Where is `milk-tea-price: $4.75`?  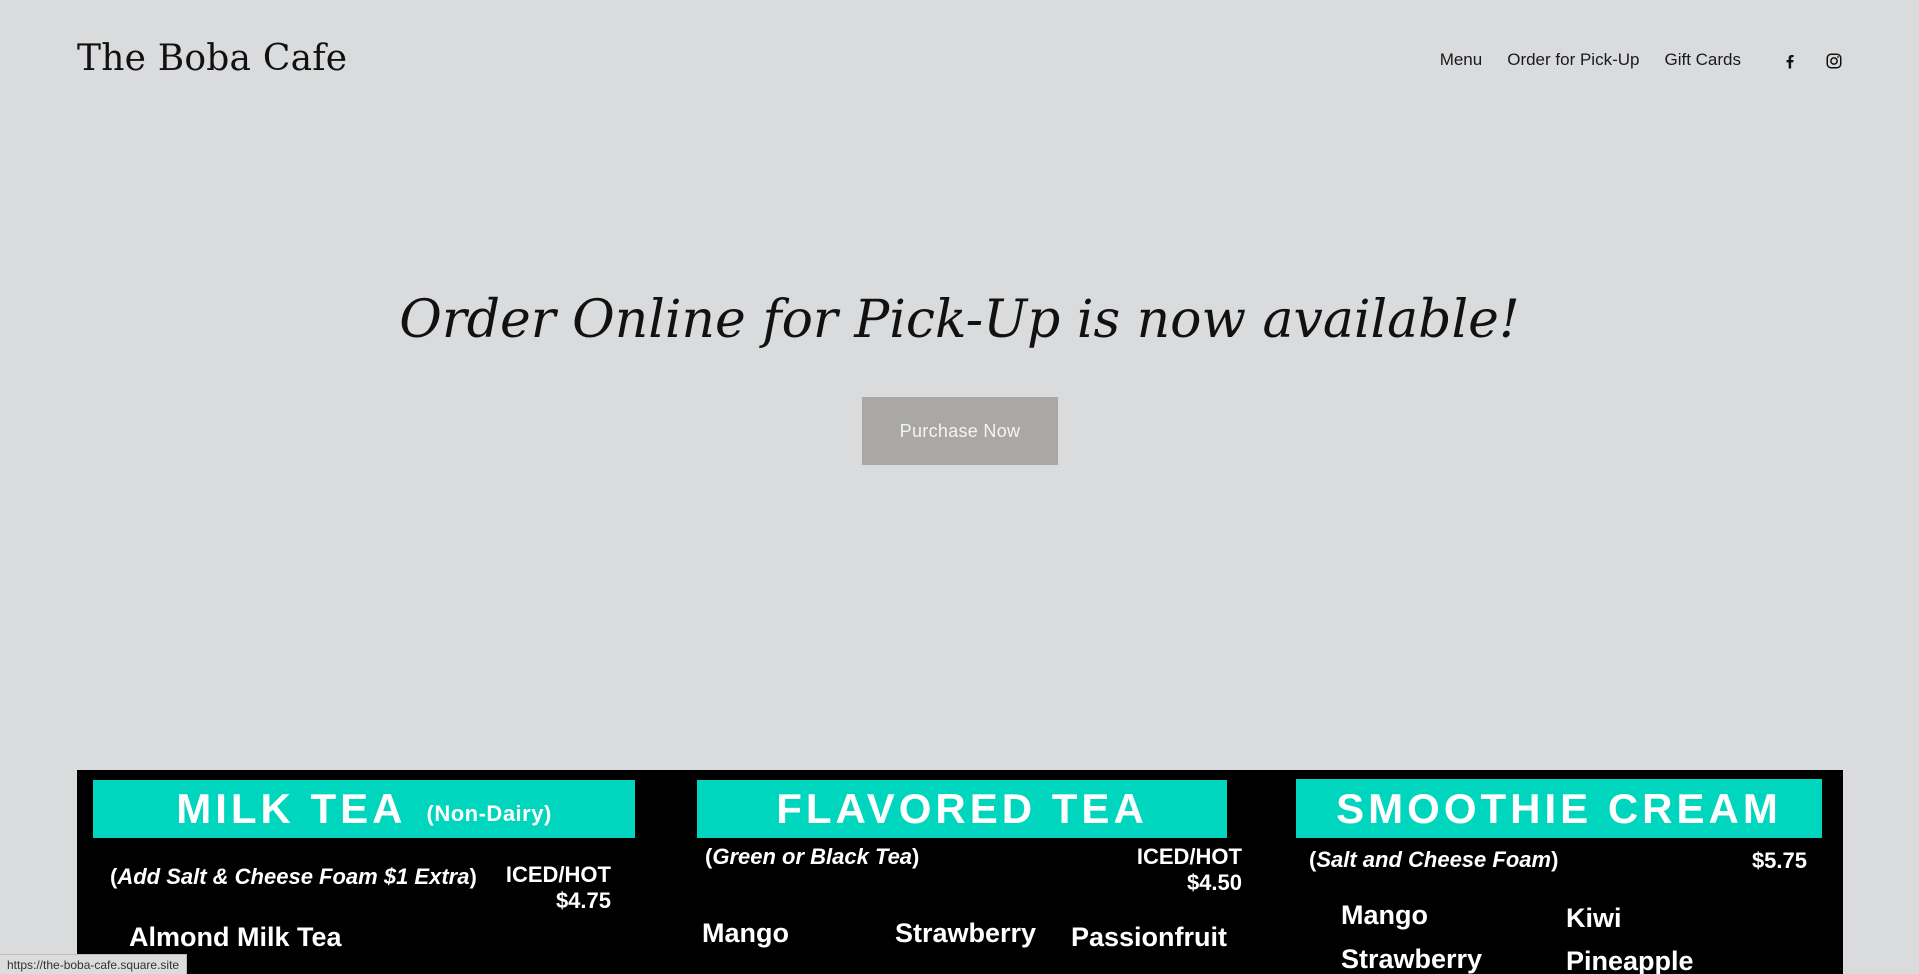 milk-tea-price: $4.75 is located at coordinates (583, 900).